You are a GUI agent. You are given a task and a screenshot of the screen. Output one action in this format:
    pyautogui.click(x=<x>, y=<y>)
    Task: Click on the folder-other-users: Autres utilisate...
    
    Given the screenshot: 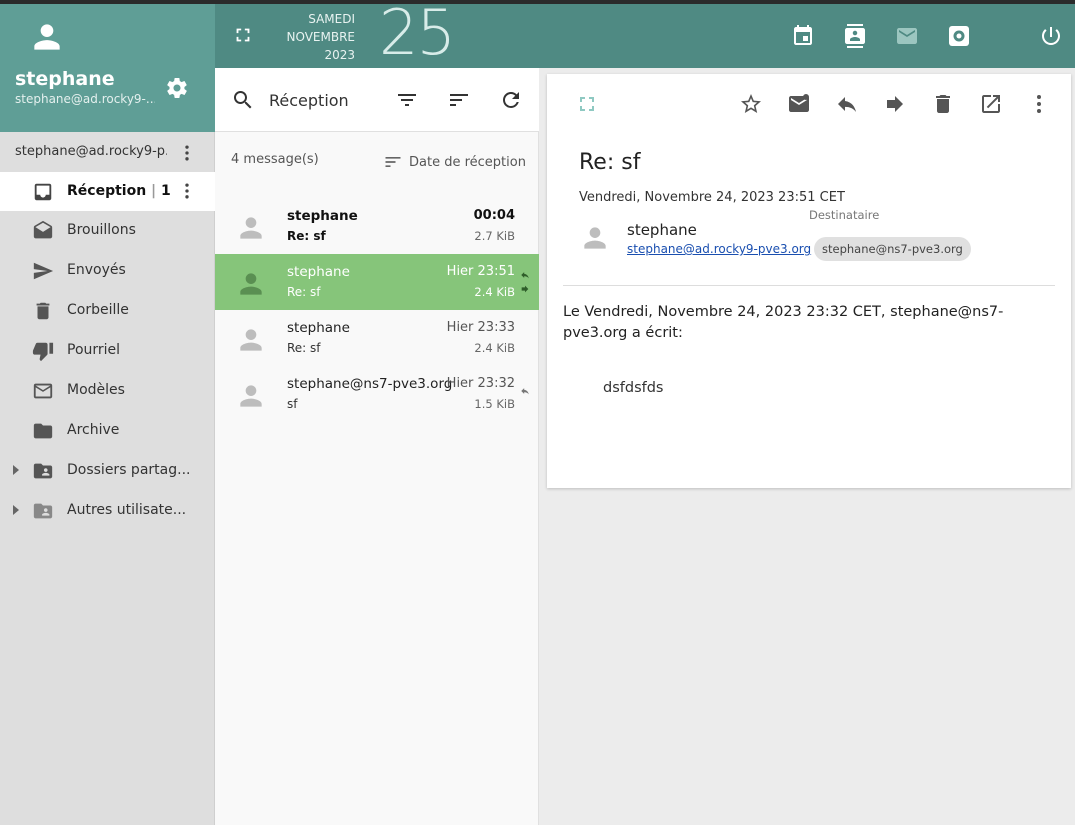 What is the action you would take?
    pyautogui.click(x=107, y=510)
    